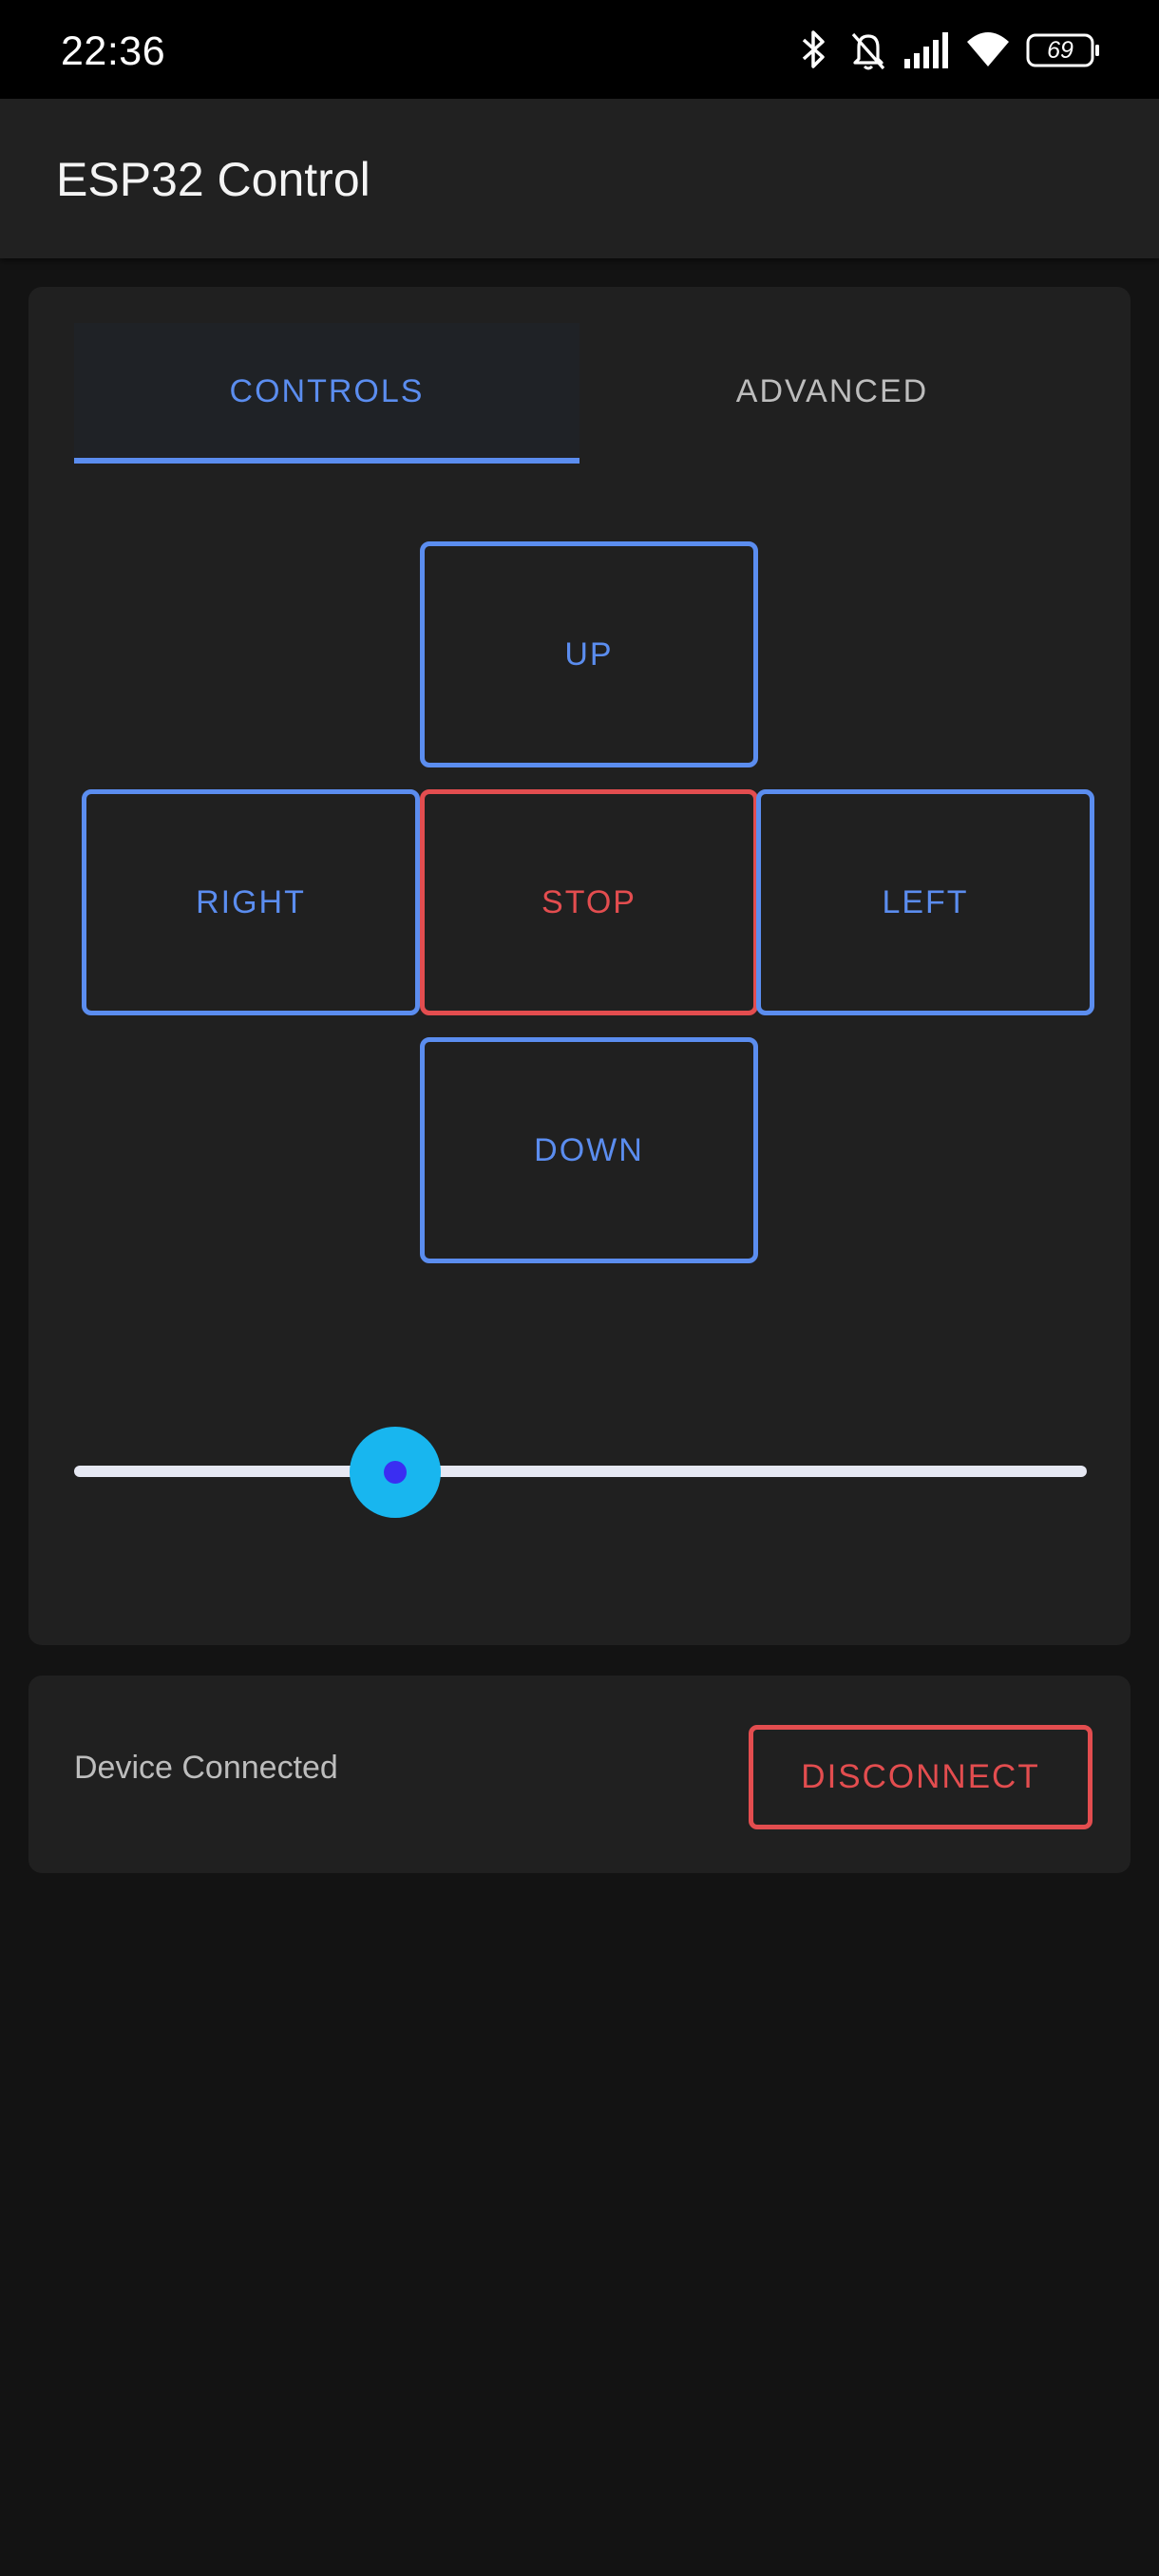  I want to click on speed-slider, so click(580, 1474).